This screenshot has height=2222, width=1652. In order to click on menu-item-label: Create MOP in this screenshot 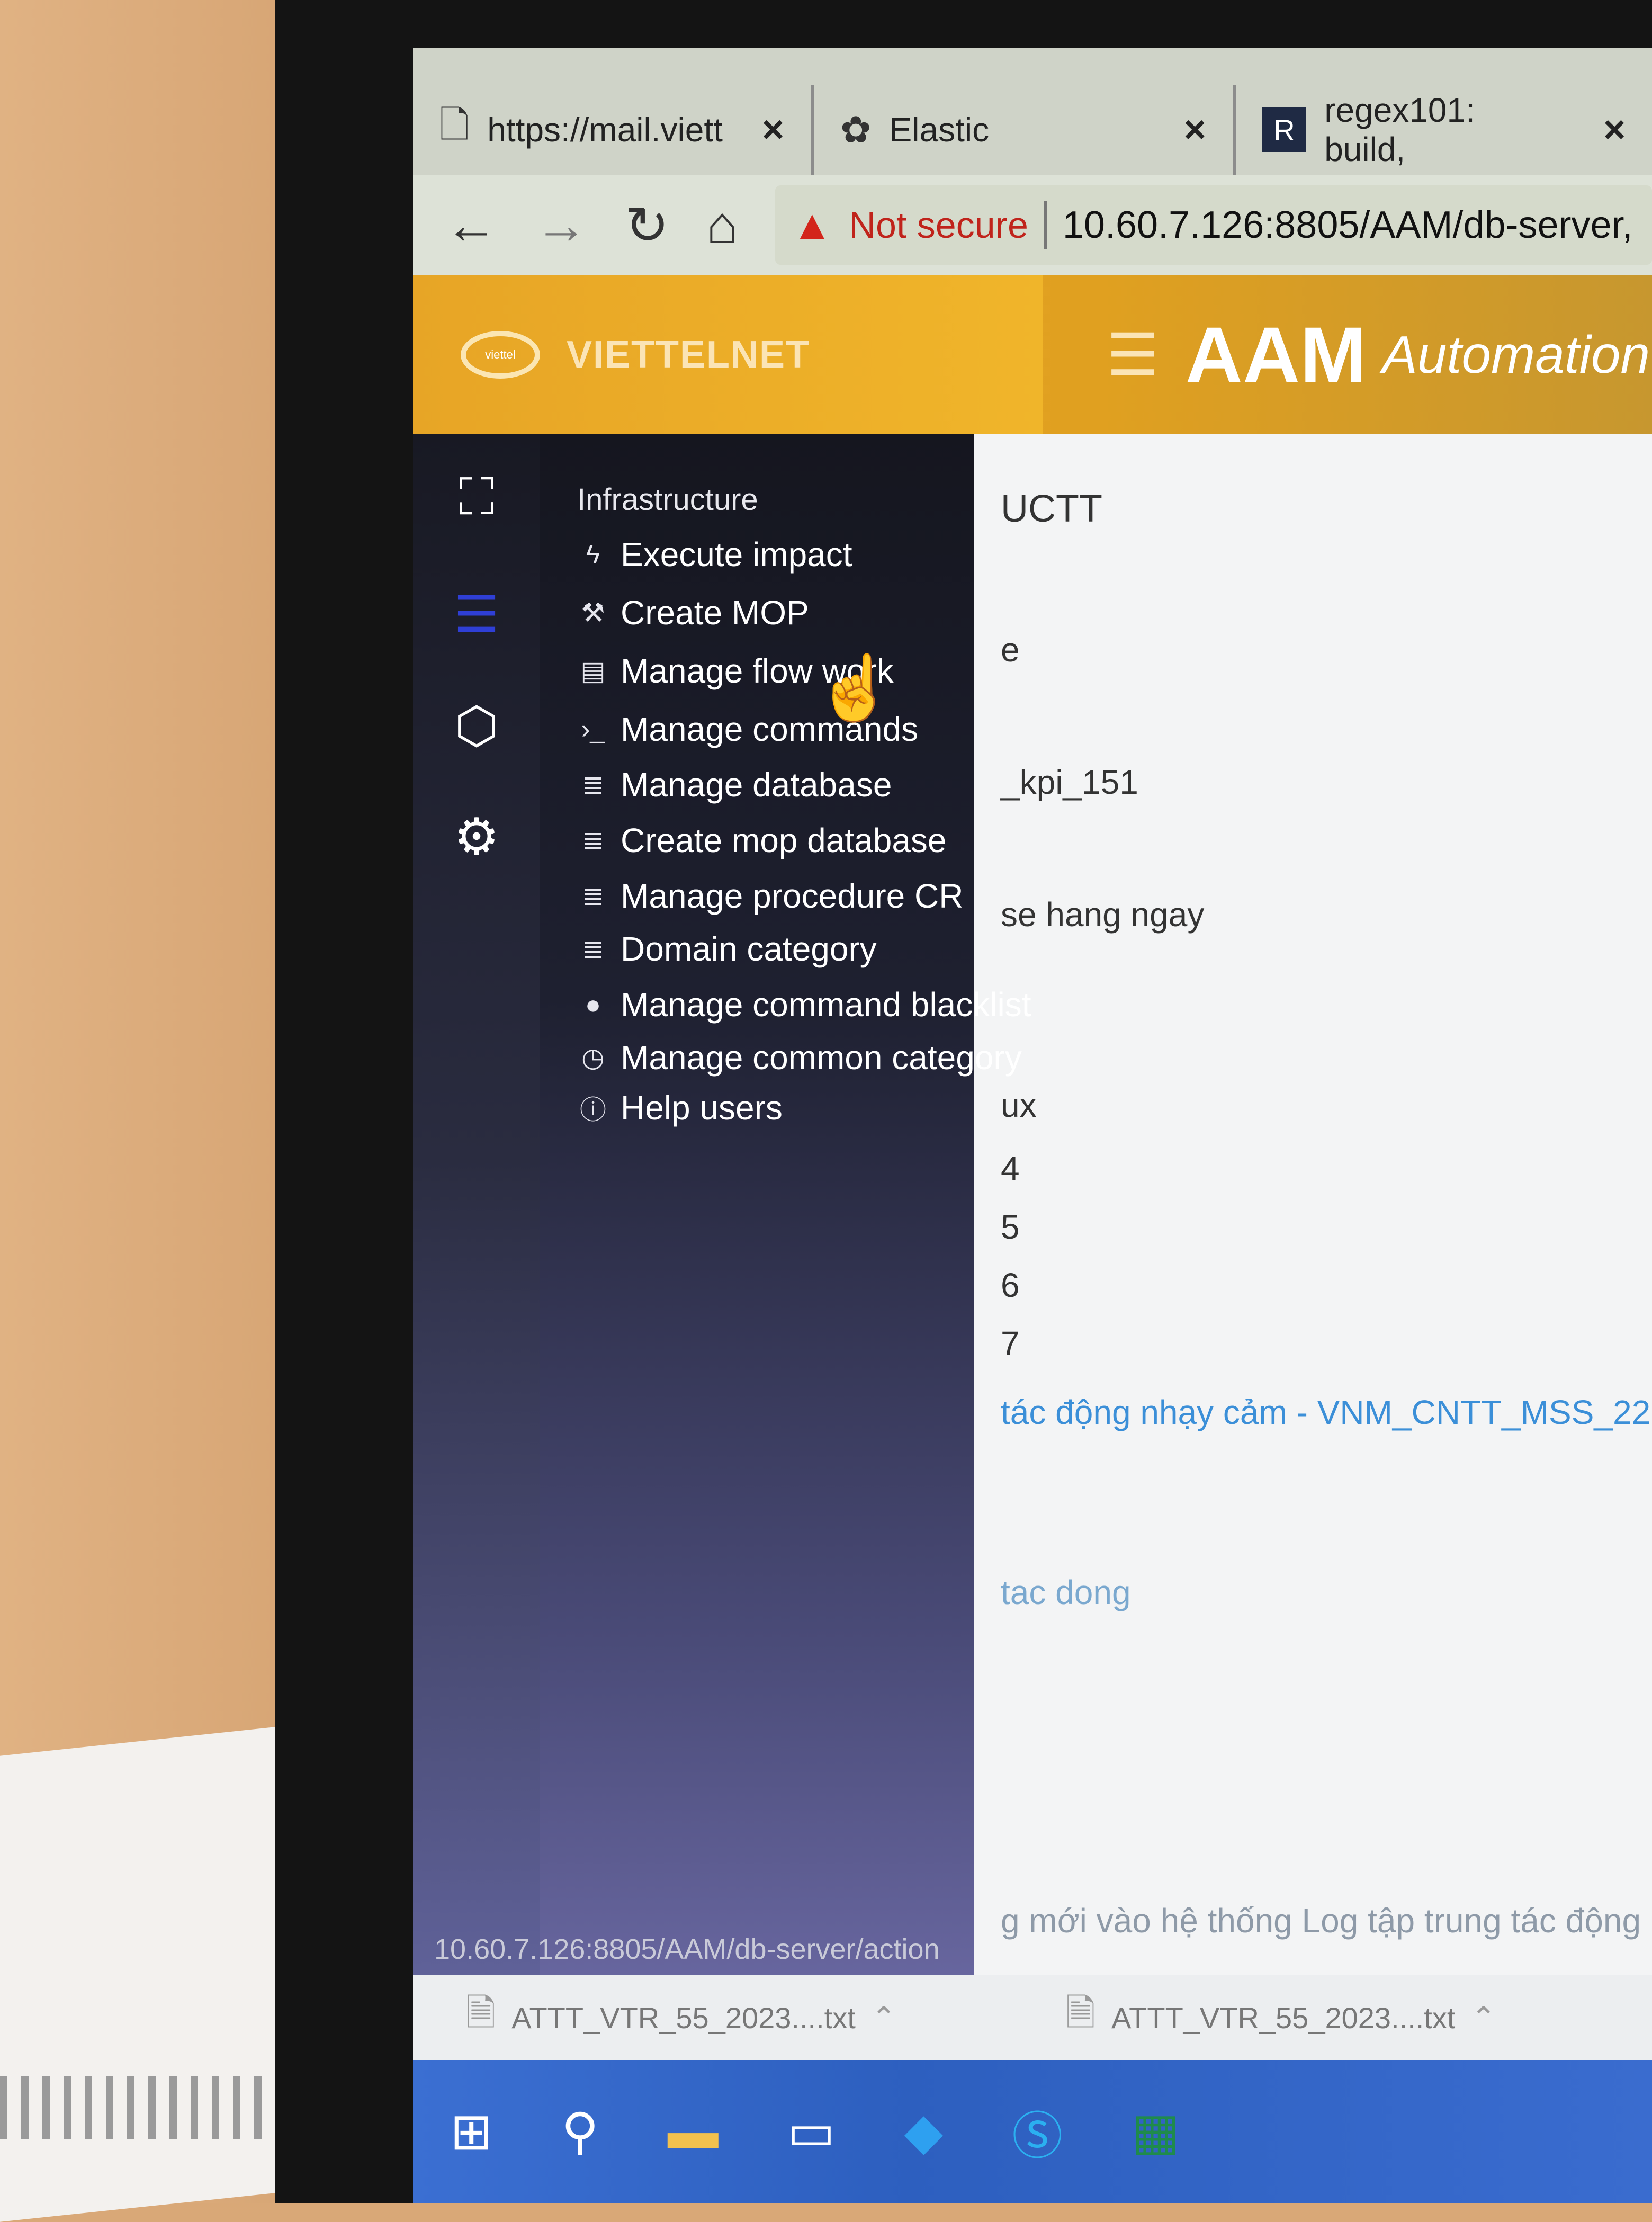, I will do `click(715, 613)`.